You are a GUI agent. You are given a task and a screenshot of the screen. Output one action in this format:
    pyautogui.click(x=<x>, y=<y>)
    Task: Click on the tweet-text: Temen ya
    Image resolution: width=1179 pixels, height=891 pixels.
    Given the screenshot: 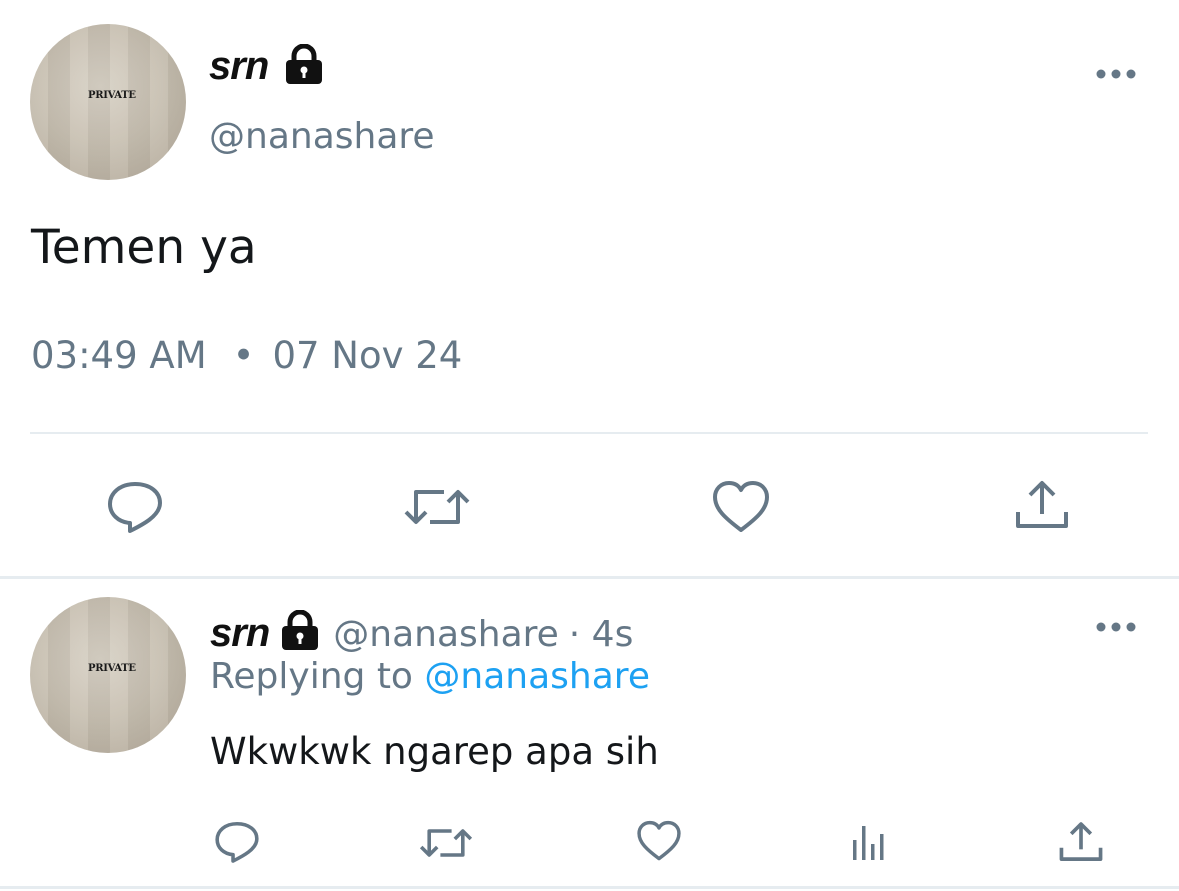 What is the action you would take?
    pyautogui.click(x=144, y=247)
    